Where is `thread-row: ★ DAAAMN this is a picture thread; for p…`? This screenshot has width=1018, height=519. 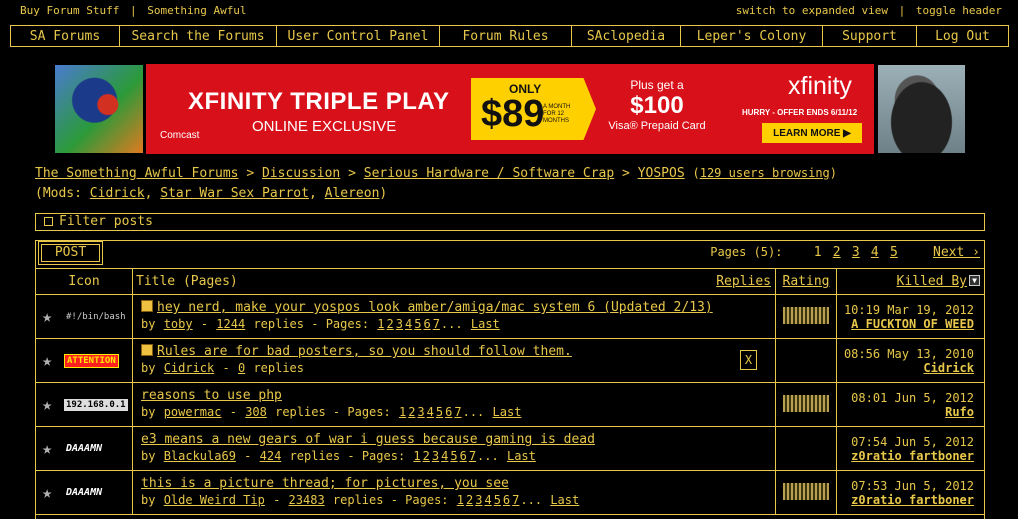
thread-row: ★ DAAAMN this is a picture thread; for p… is located at coordinates (510, 492).